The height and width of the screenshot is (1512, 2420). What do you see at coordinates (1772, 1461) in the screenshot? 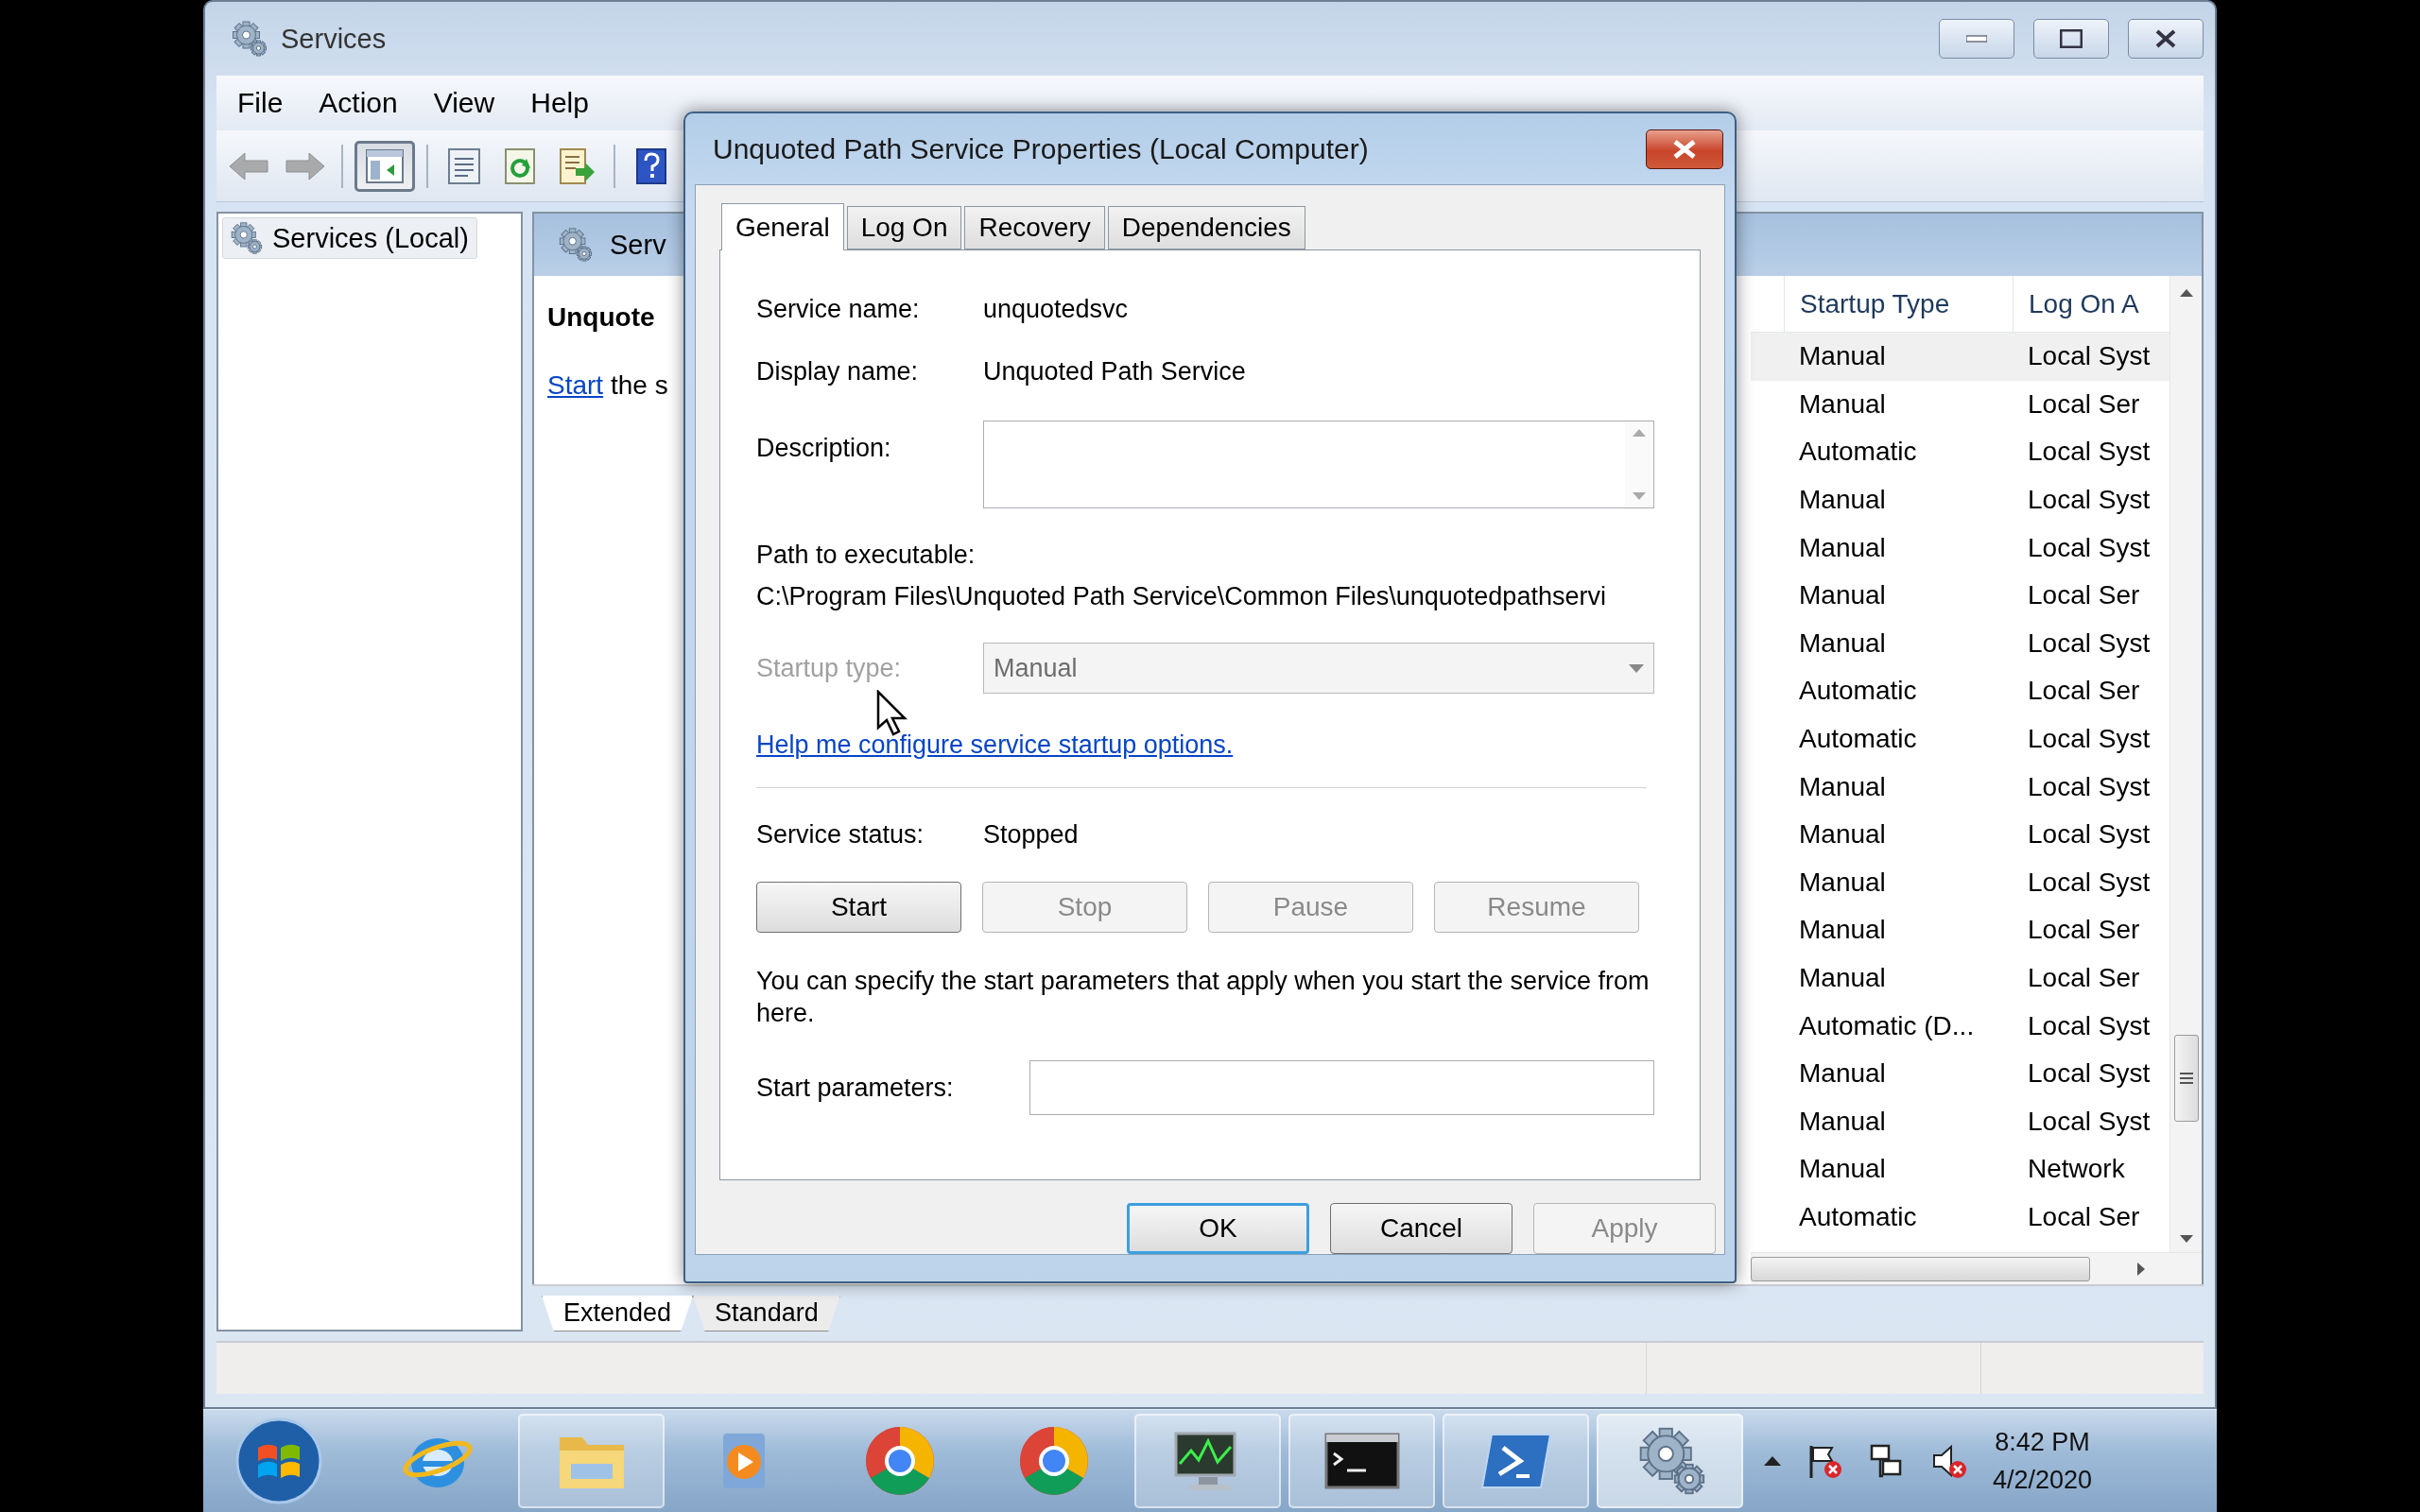
I see `show-hidden-icons-icon` at bounding box center [1772, 1461].